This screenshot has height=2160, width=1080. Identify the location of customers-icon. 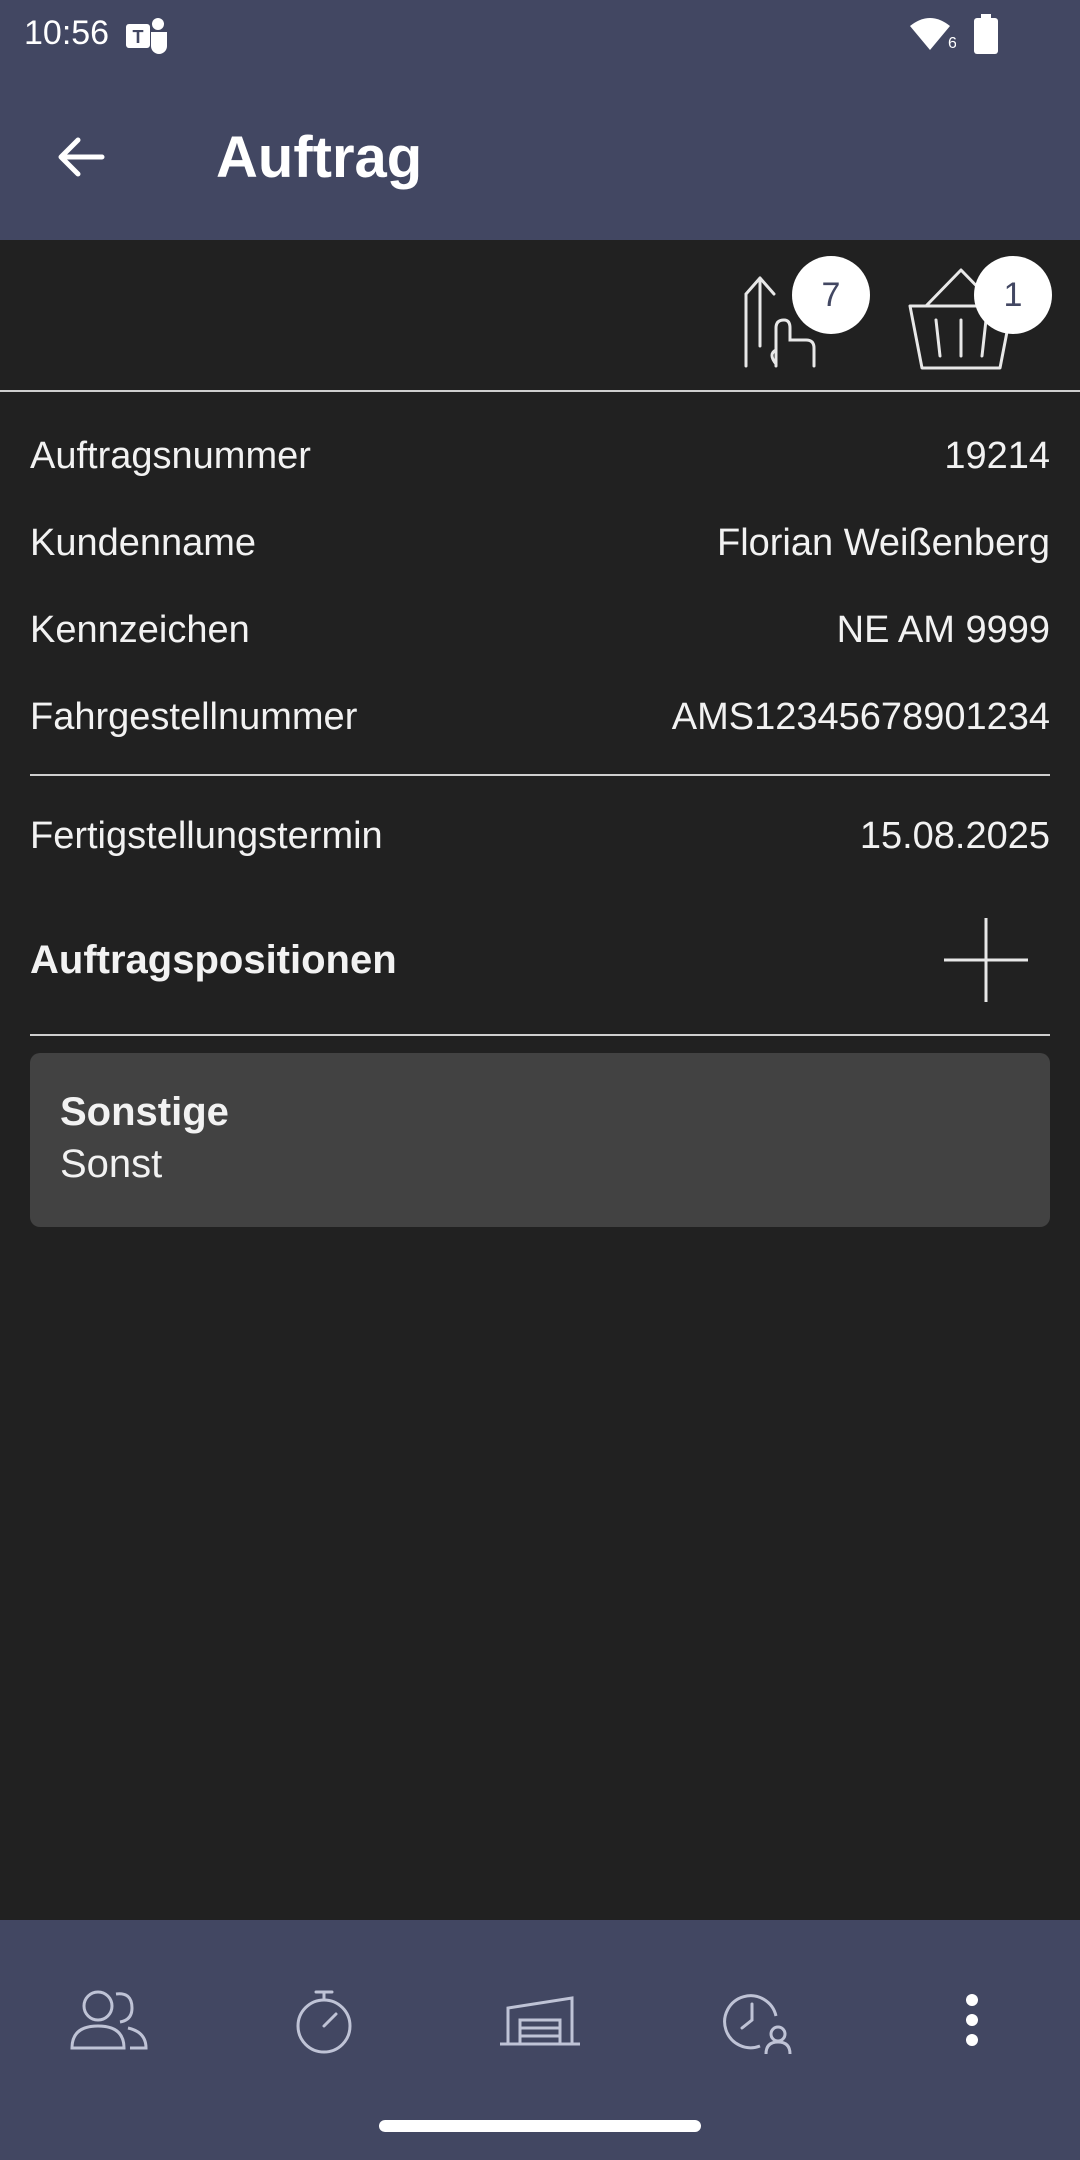
(108, 2020).